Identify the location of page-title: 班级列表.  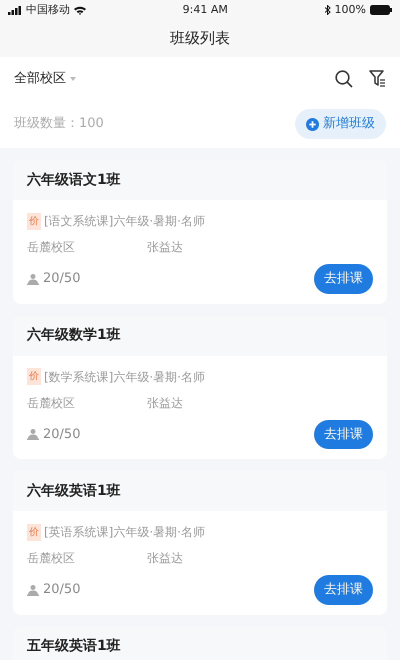
(200, 39).